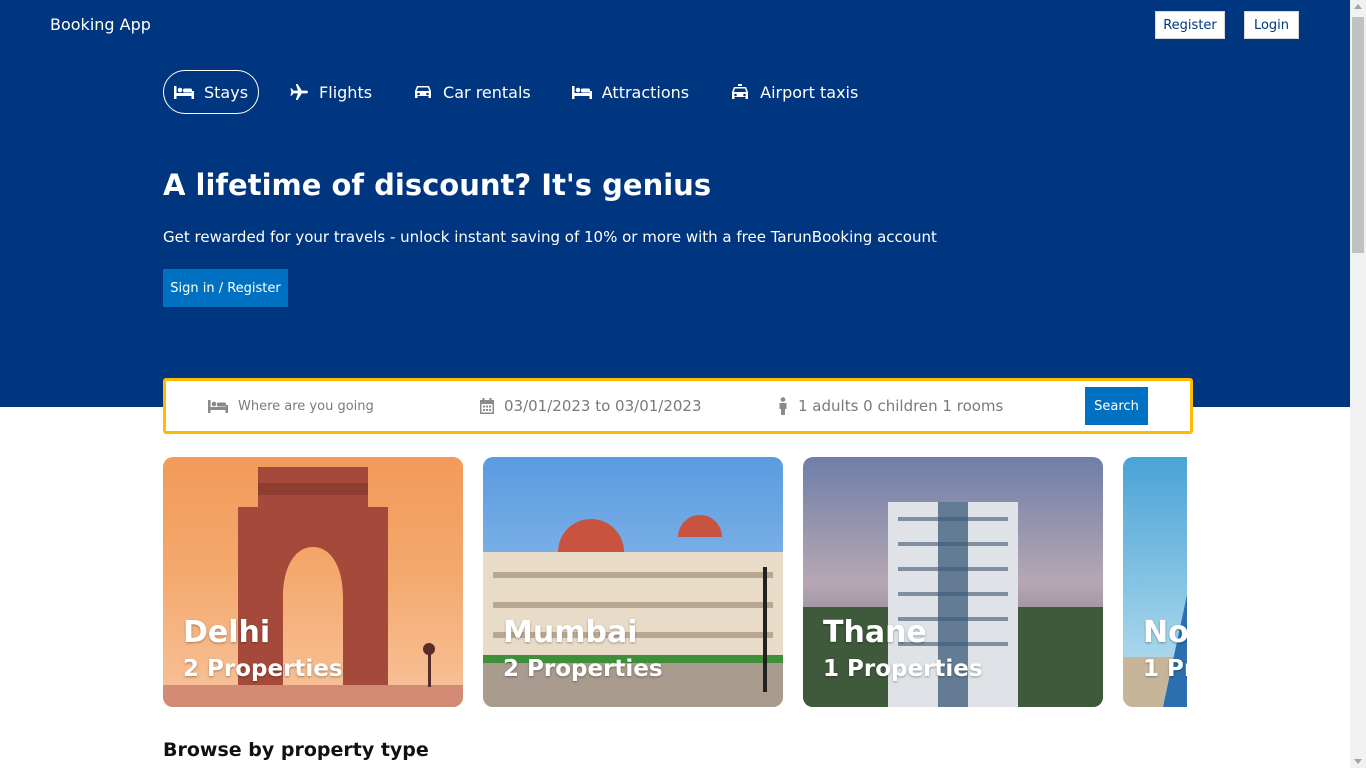  I want to click on city-name: Thane, so click(875, 632).